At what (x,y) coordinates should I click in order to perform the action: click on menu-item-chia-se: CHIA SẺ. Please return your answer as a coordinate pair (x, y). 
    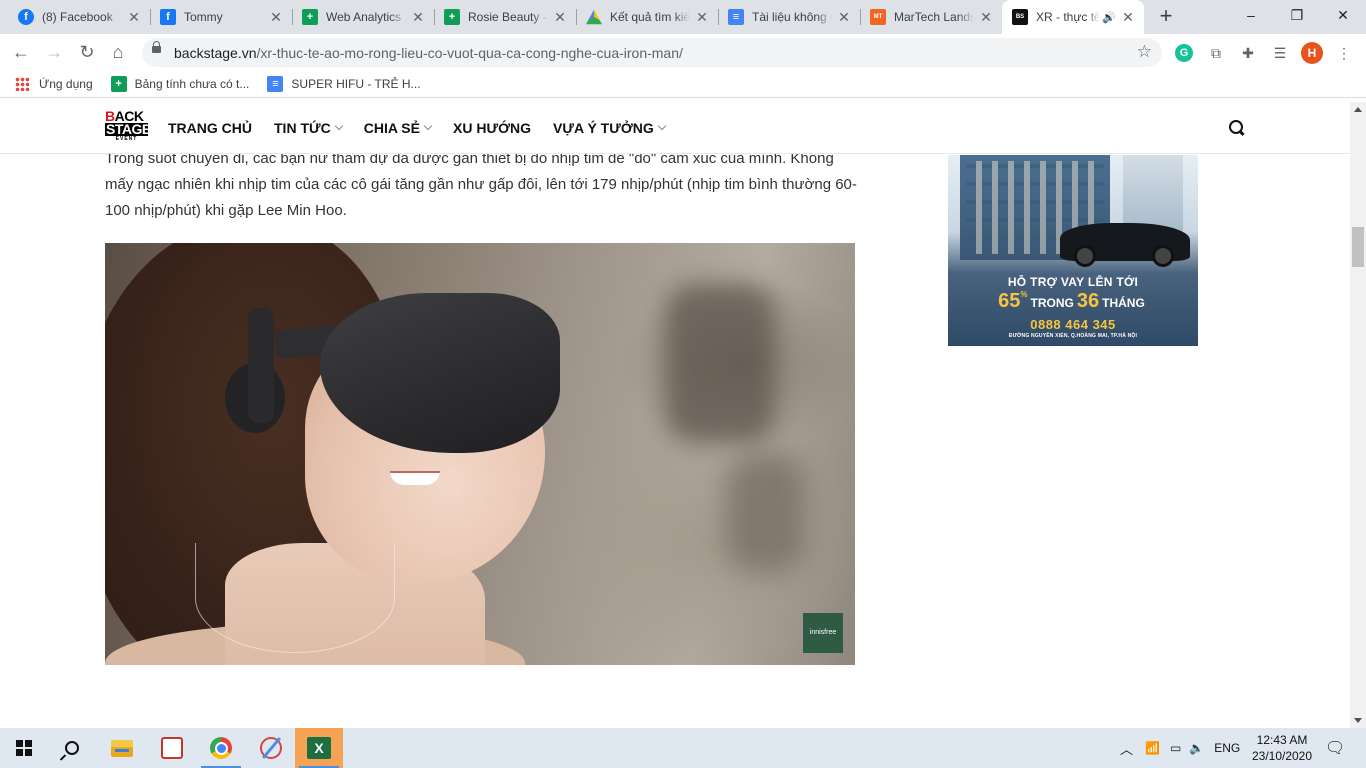
    Looking at the image, I should click on (398, 128).